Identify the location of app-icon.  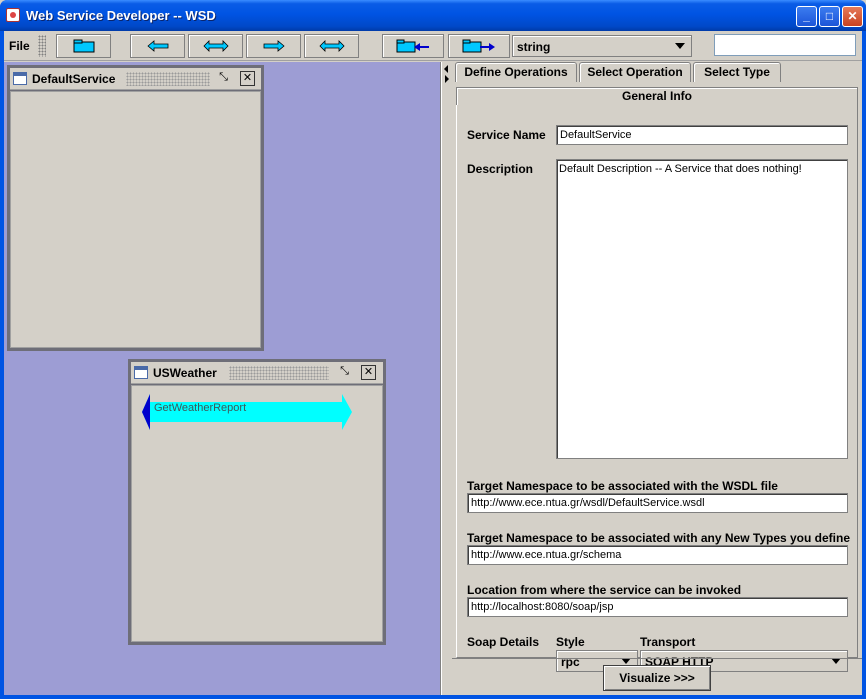
(13, 15).